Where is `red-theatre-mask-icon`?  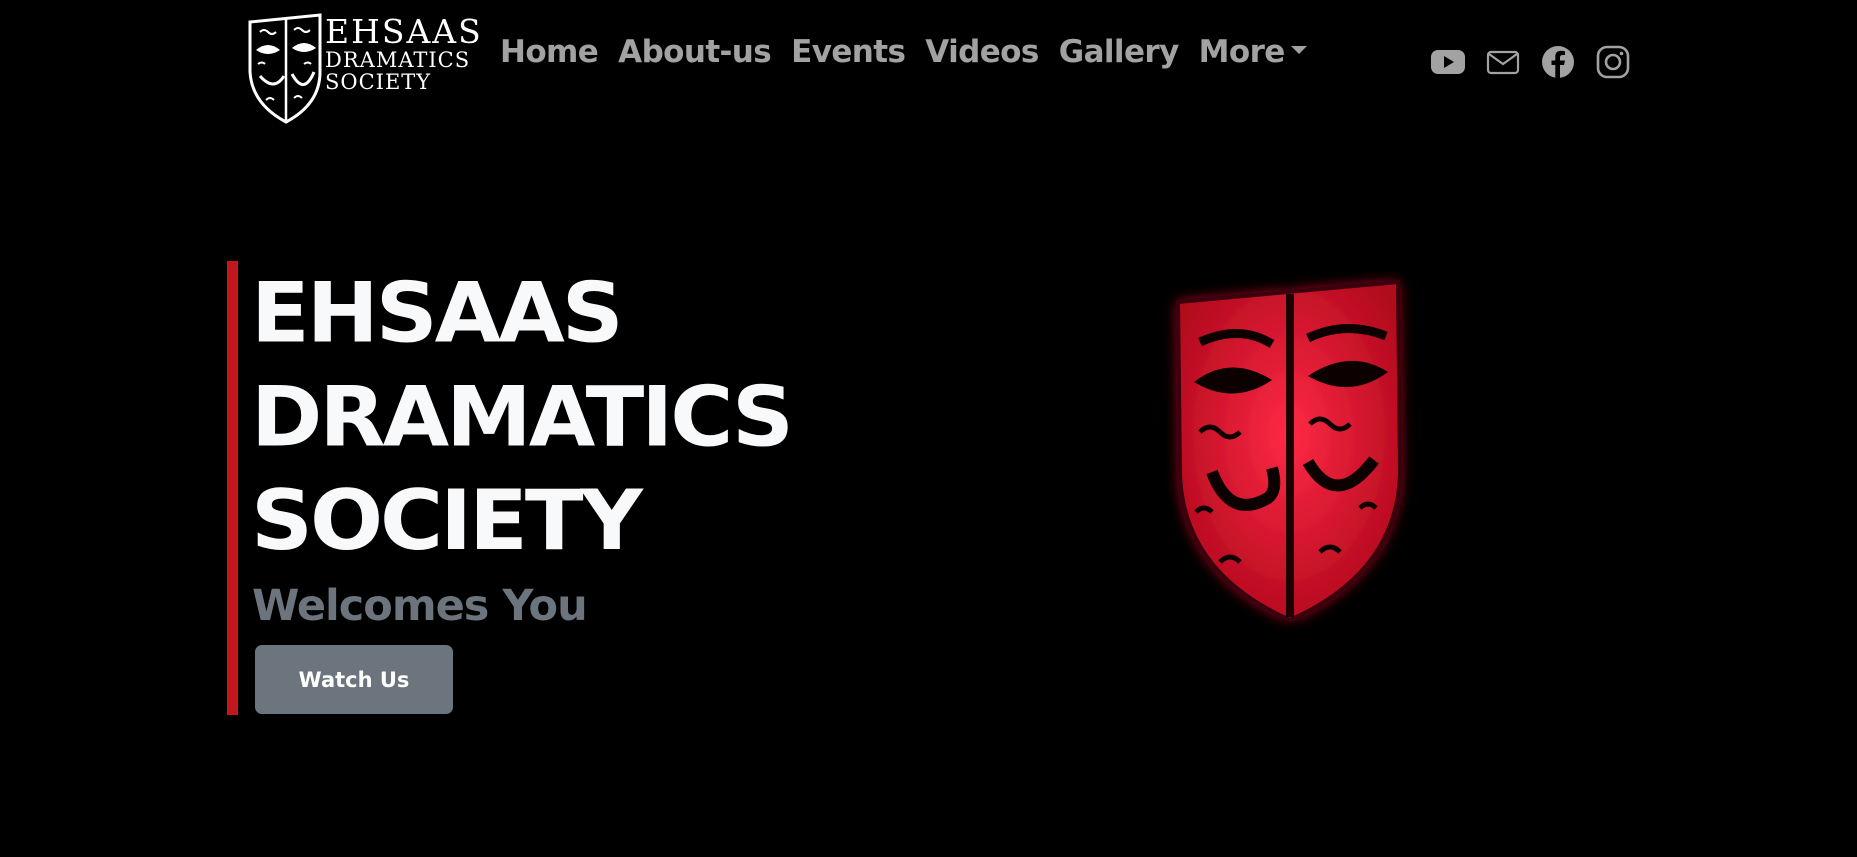
red-theatre-mask-icon is located at coordinates (1289, 451).